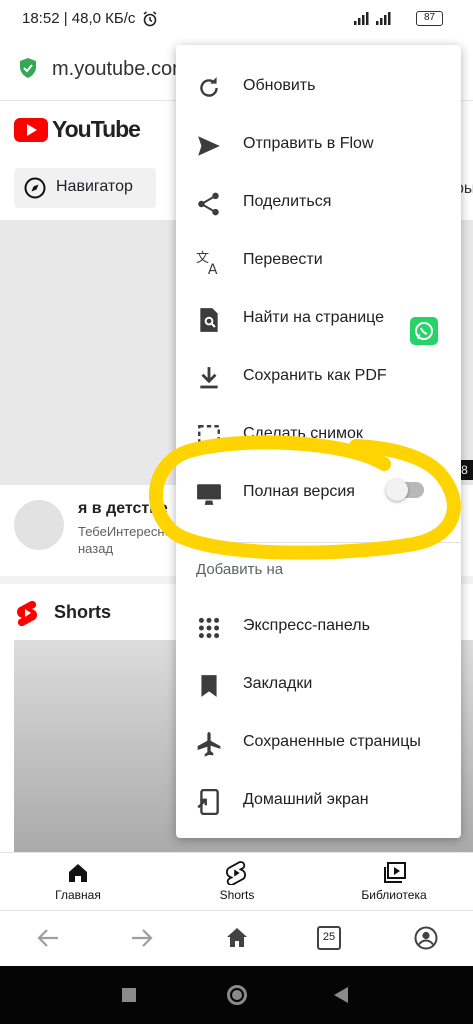 Image resolution: width=473 pixels, height=1024 pixels. I want to click on speed-dial-icon, so click(209, 628).